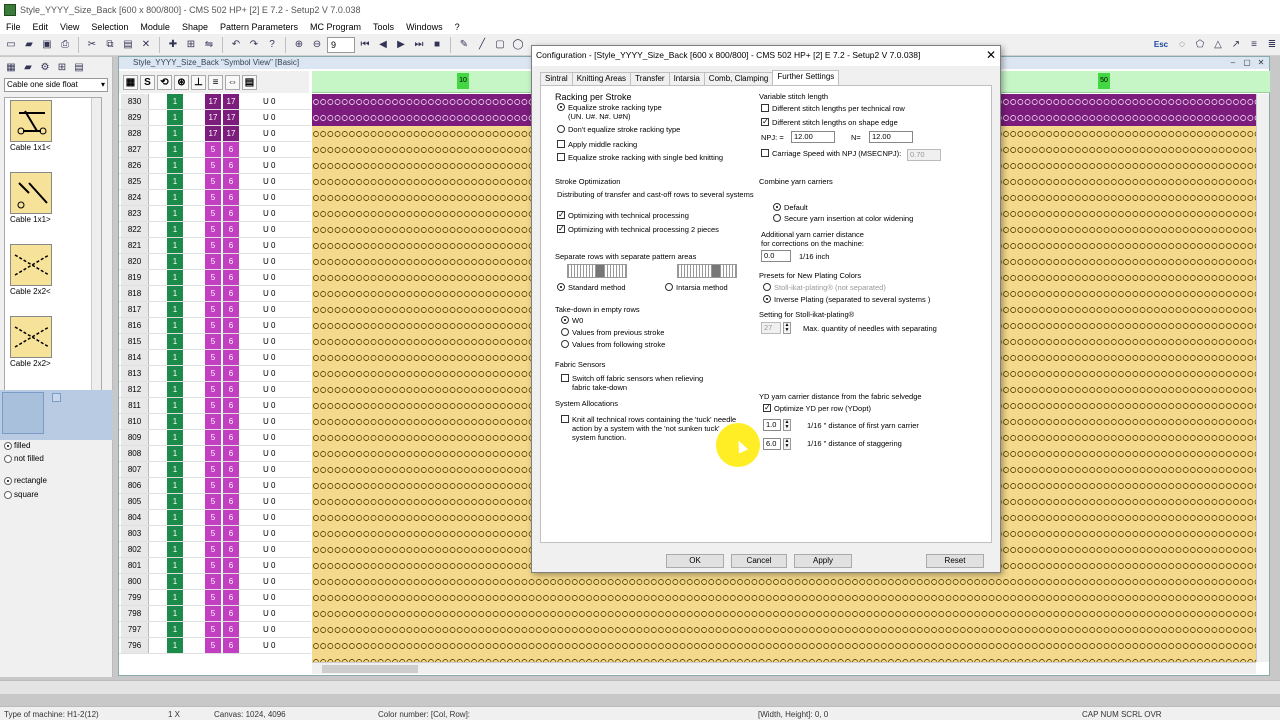 The width and height of the screenshot is (1280, 720). I want to click on table-row: 799 1 5 6 U 0, so click(215, 598).